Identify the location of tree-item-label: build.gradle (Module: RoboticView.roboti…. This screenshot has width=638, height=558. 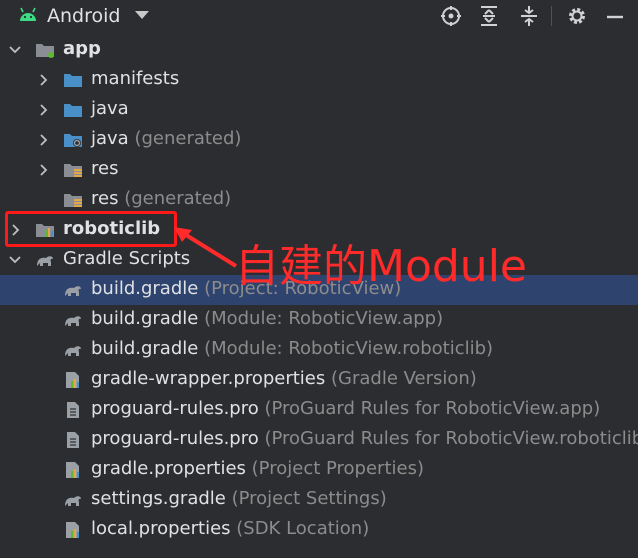
(292, 348).